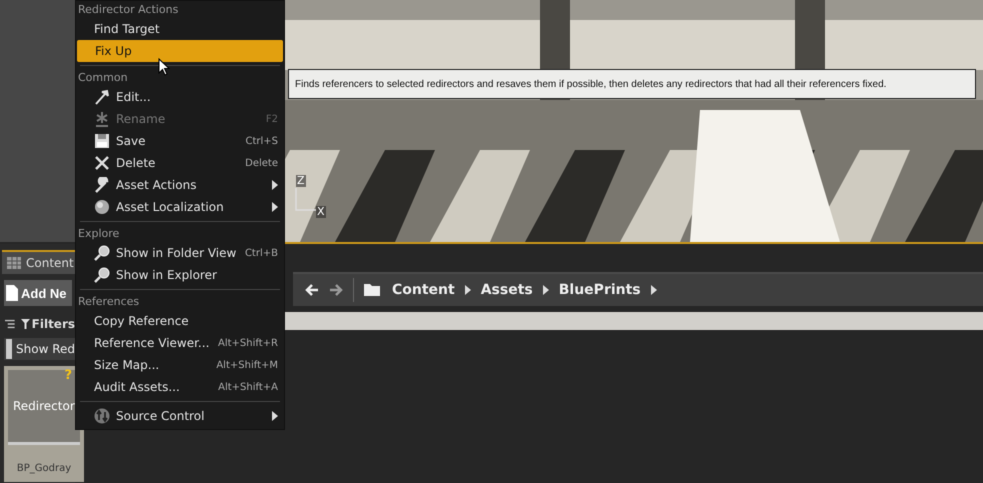  Describe the element at coordinates (98, 234) in the screenshot. I see `menu-section-heading: Explore` at that location.